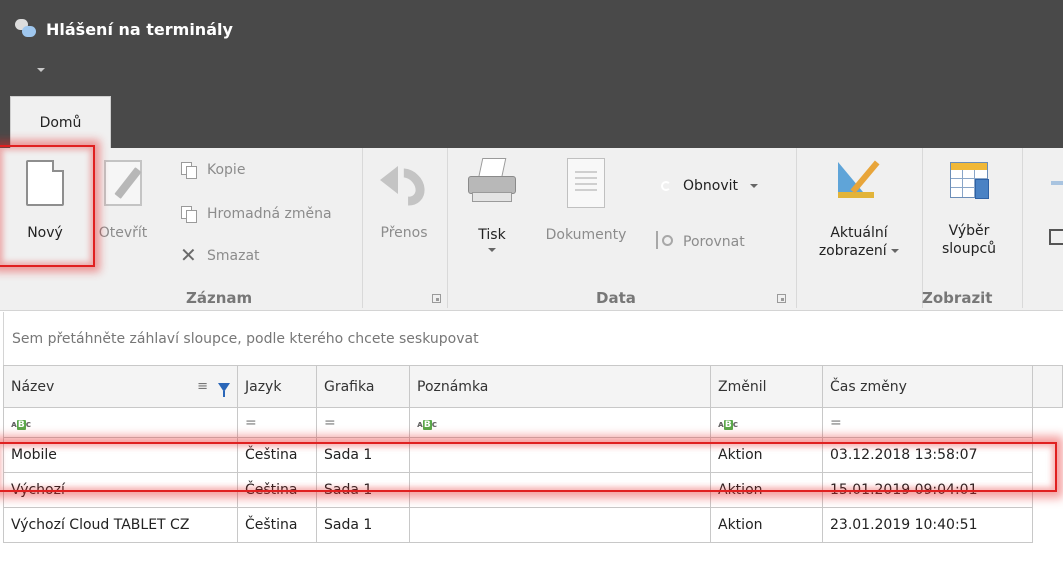 The height and width of the screenshot is (565, 1063). Describe the element at coordinates (202, 386) in the screenshot. I see `sort-icon: ≡` at that location.